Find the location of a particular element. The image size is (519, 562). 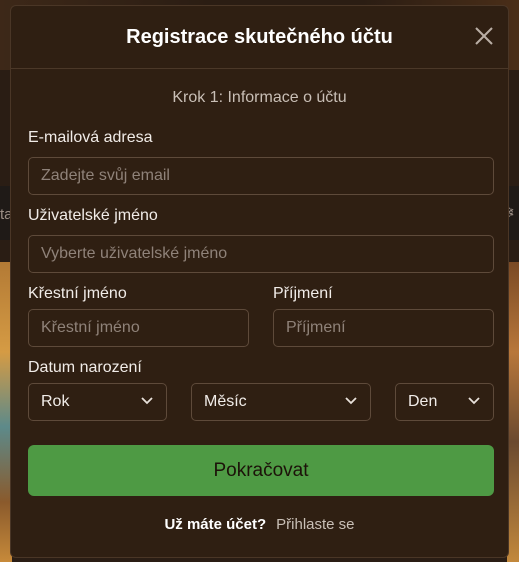

first-name-field is located at coordinates (138, 328).